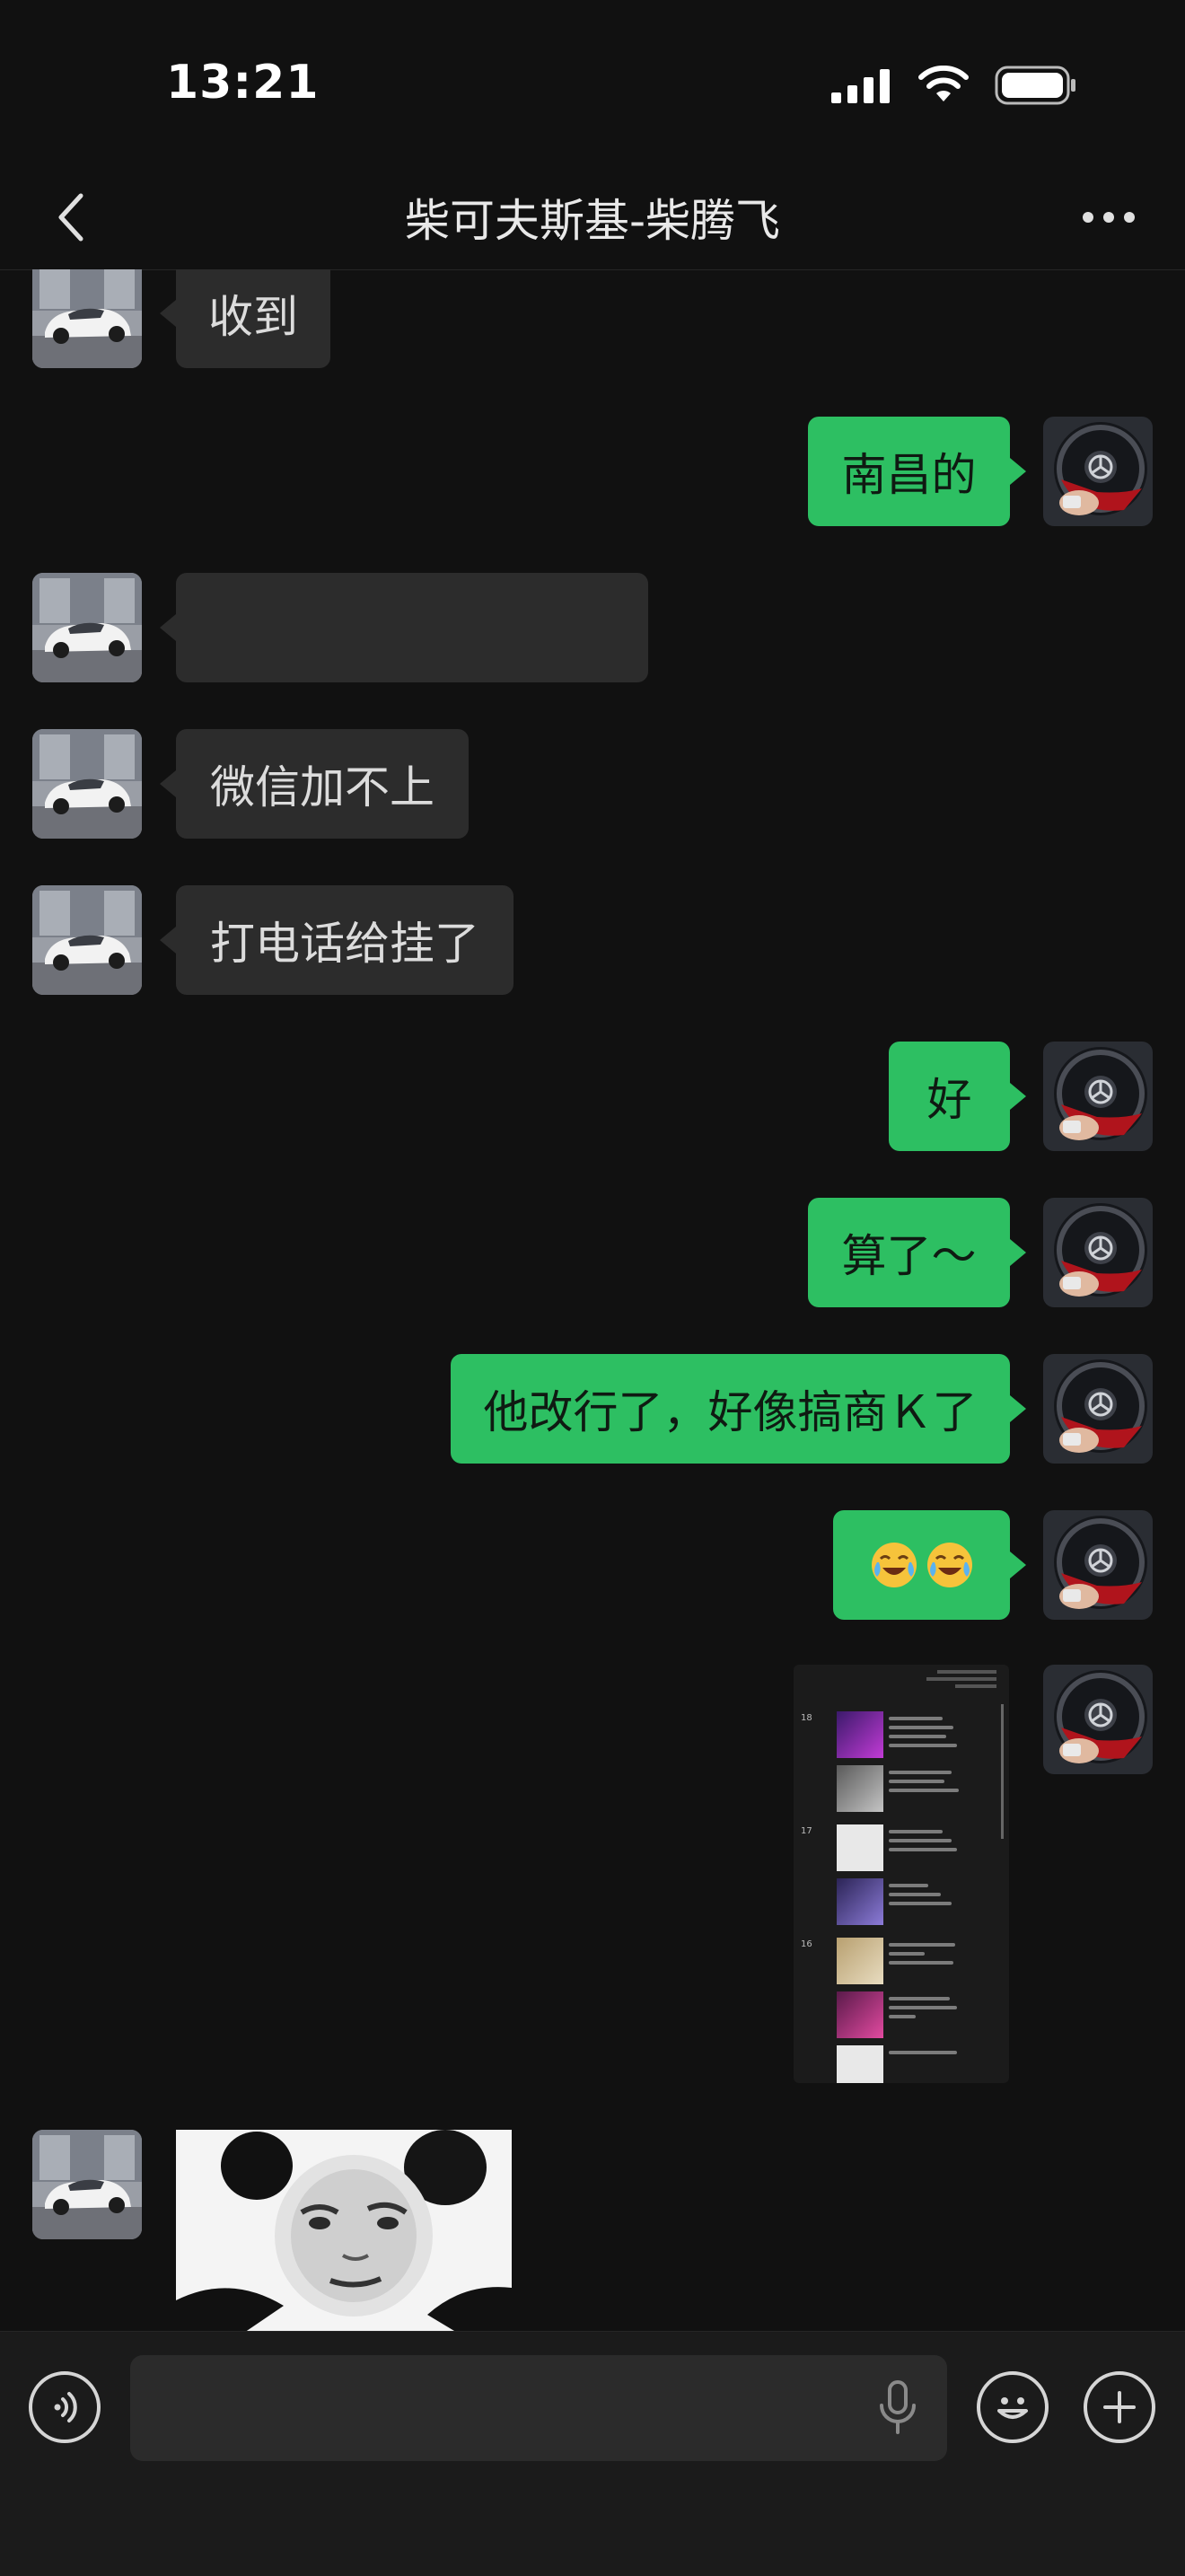 This screenshot has height=2576, width=1185. I want to click on more-actions-button, so click(1119, 2407).